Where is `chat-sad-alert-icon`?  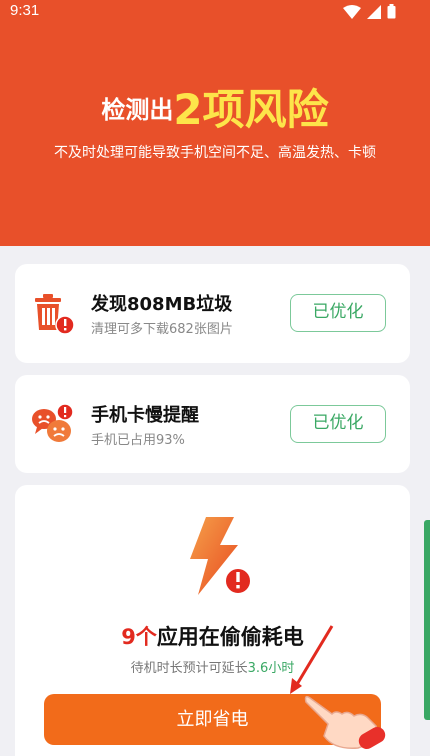
chat-sad-alert-icon is located at coordinates (53, 422).